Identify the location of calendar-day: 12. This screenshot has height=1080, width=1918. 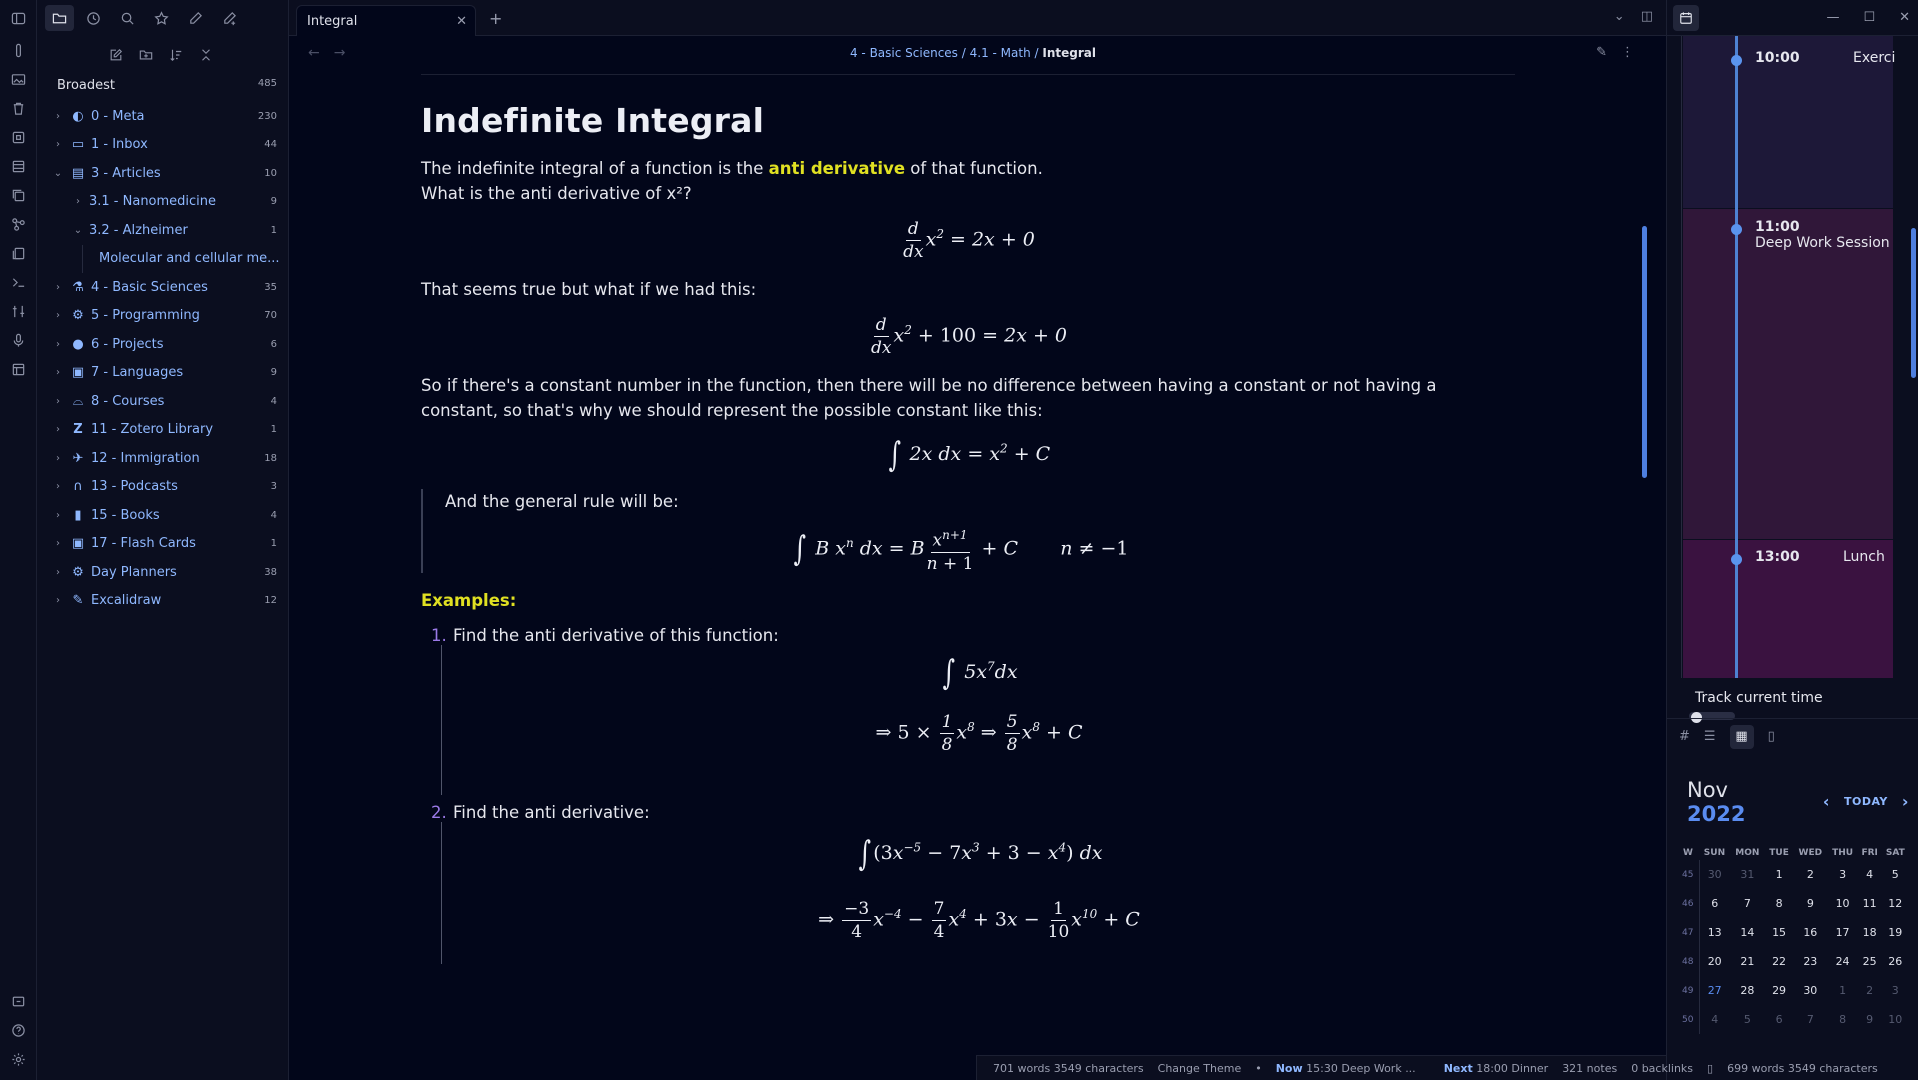
(1895, 903).